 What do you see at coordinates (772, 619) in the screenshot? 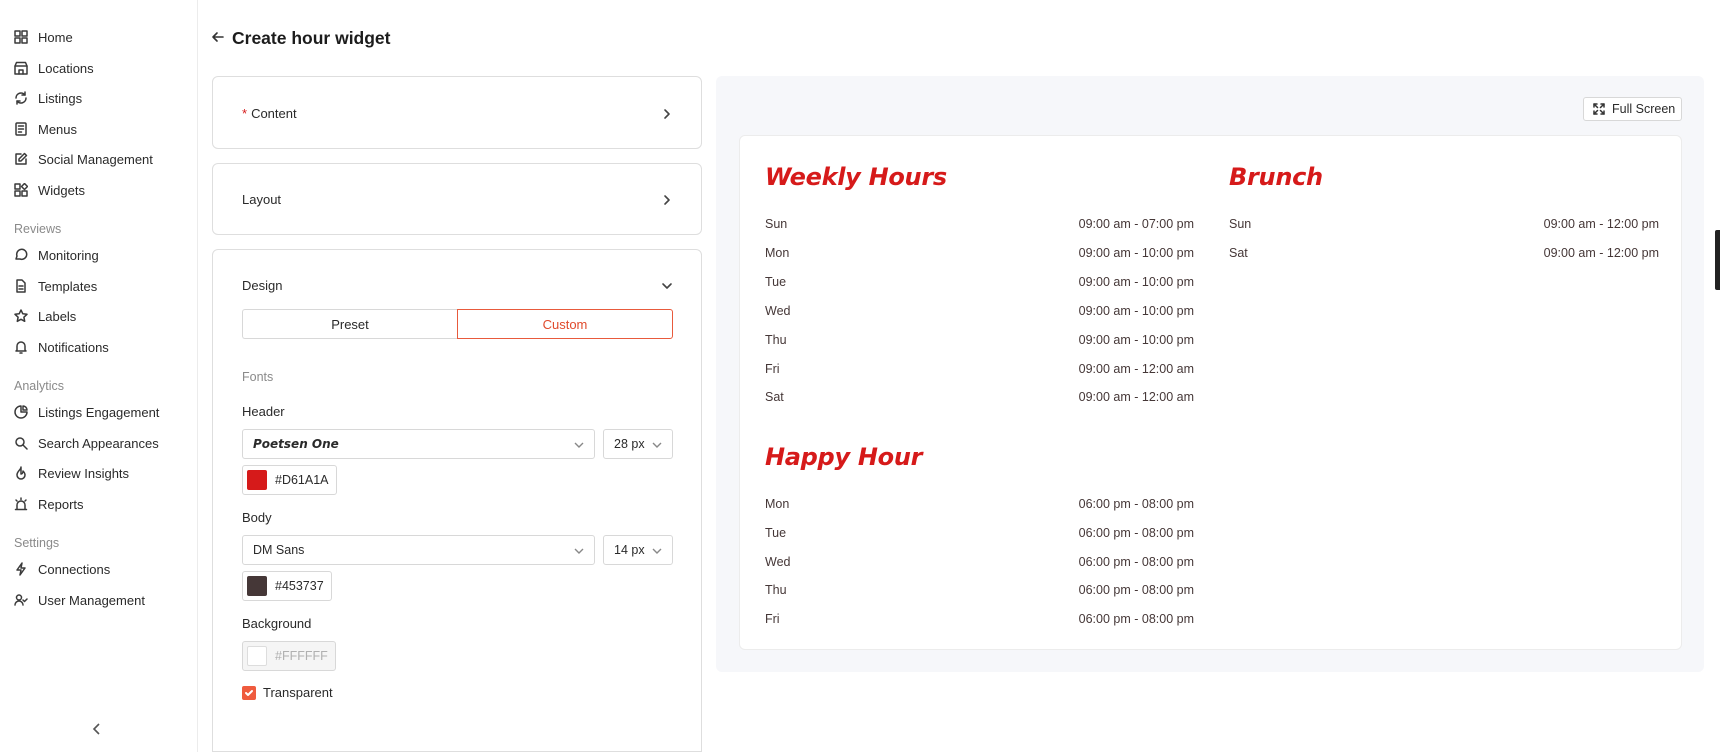
I see `day-label: Fri` at bounding box center [772, 619].